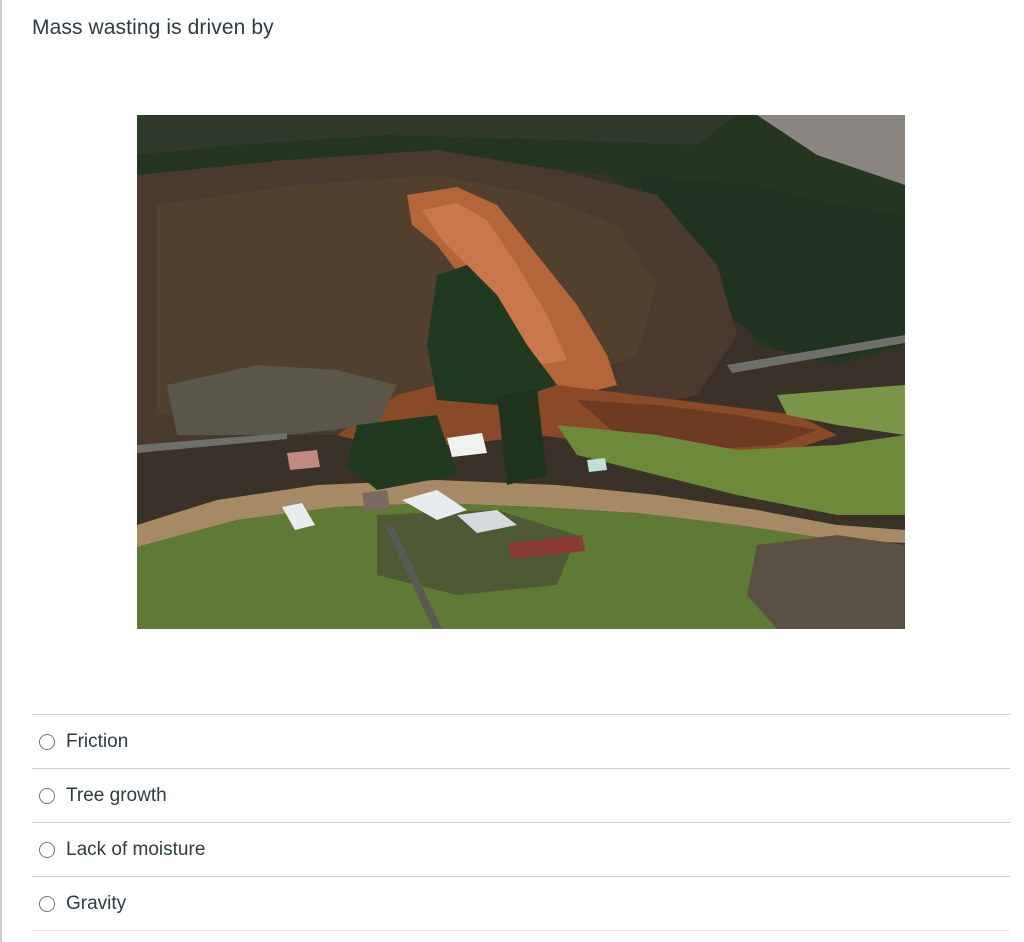 This screenshot has height=942, width=1024. Describe the element at coordinates (136, 849) in the screenshot. I see `answer-label: Lack of moisture` at that location.